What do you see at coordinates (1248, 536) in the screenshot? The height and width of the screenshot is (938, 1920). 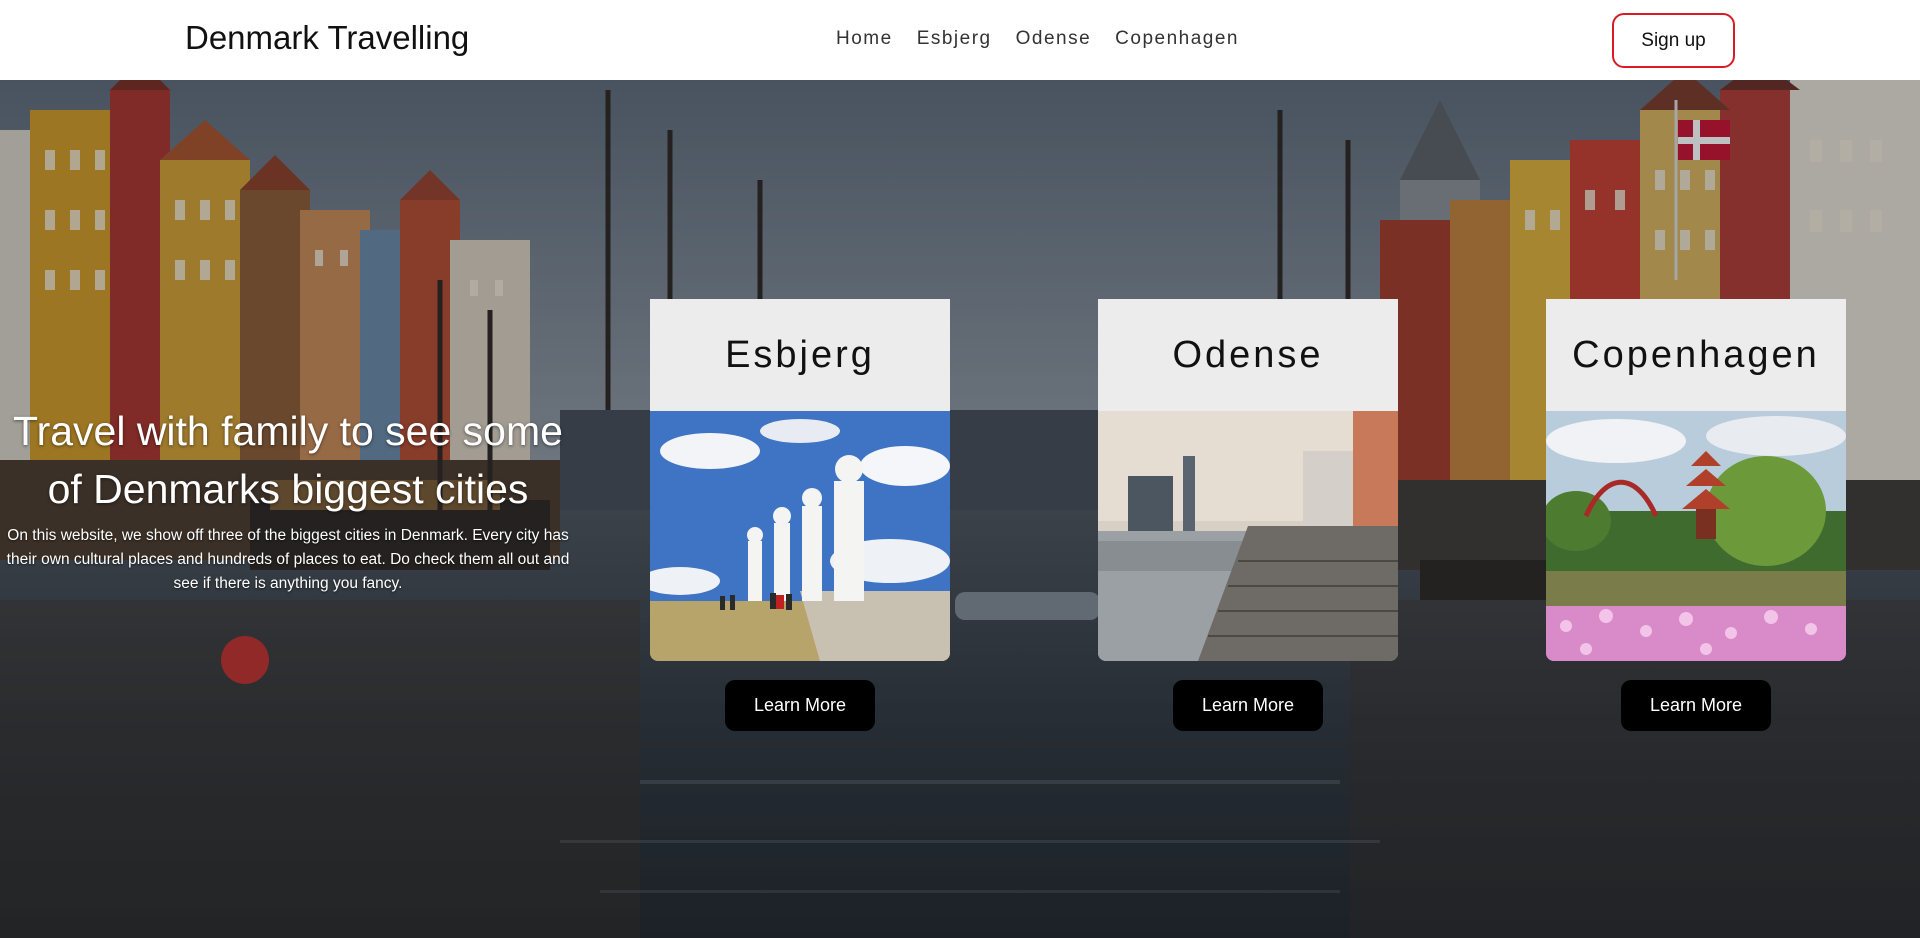 I see `odense-photo` at bounding box center [1248, 536].